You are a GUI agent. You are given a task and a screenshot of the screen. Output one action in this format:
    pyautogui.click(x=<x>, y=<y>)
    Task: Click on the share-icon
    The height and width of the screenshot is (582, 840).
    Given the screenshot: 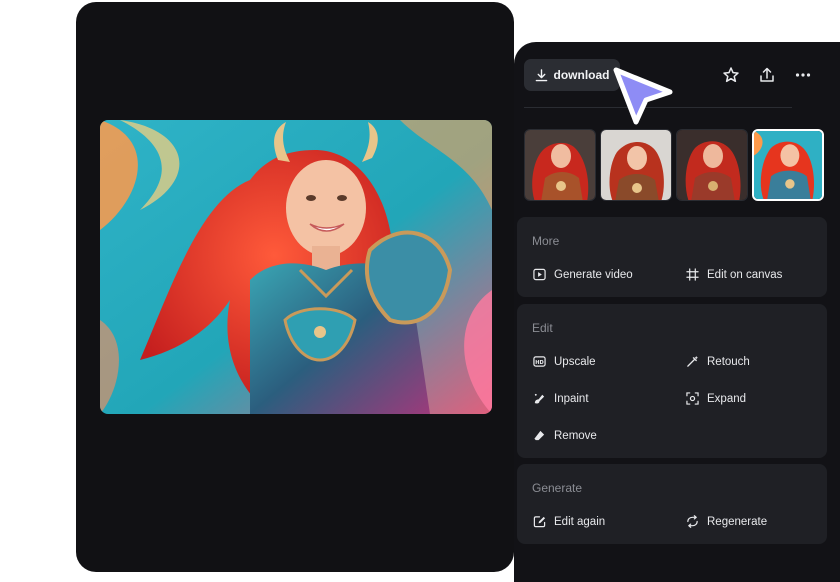 What is the action you would take?
    pyautogui.click(x=767, y=75)
    